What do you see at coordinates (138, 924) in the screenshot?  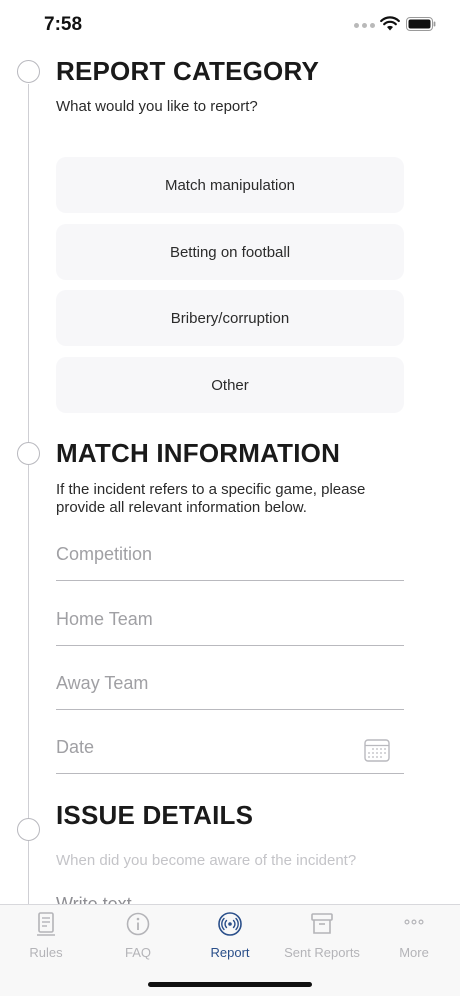 I see `info-icon` at bounding box center [138, 924].